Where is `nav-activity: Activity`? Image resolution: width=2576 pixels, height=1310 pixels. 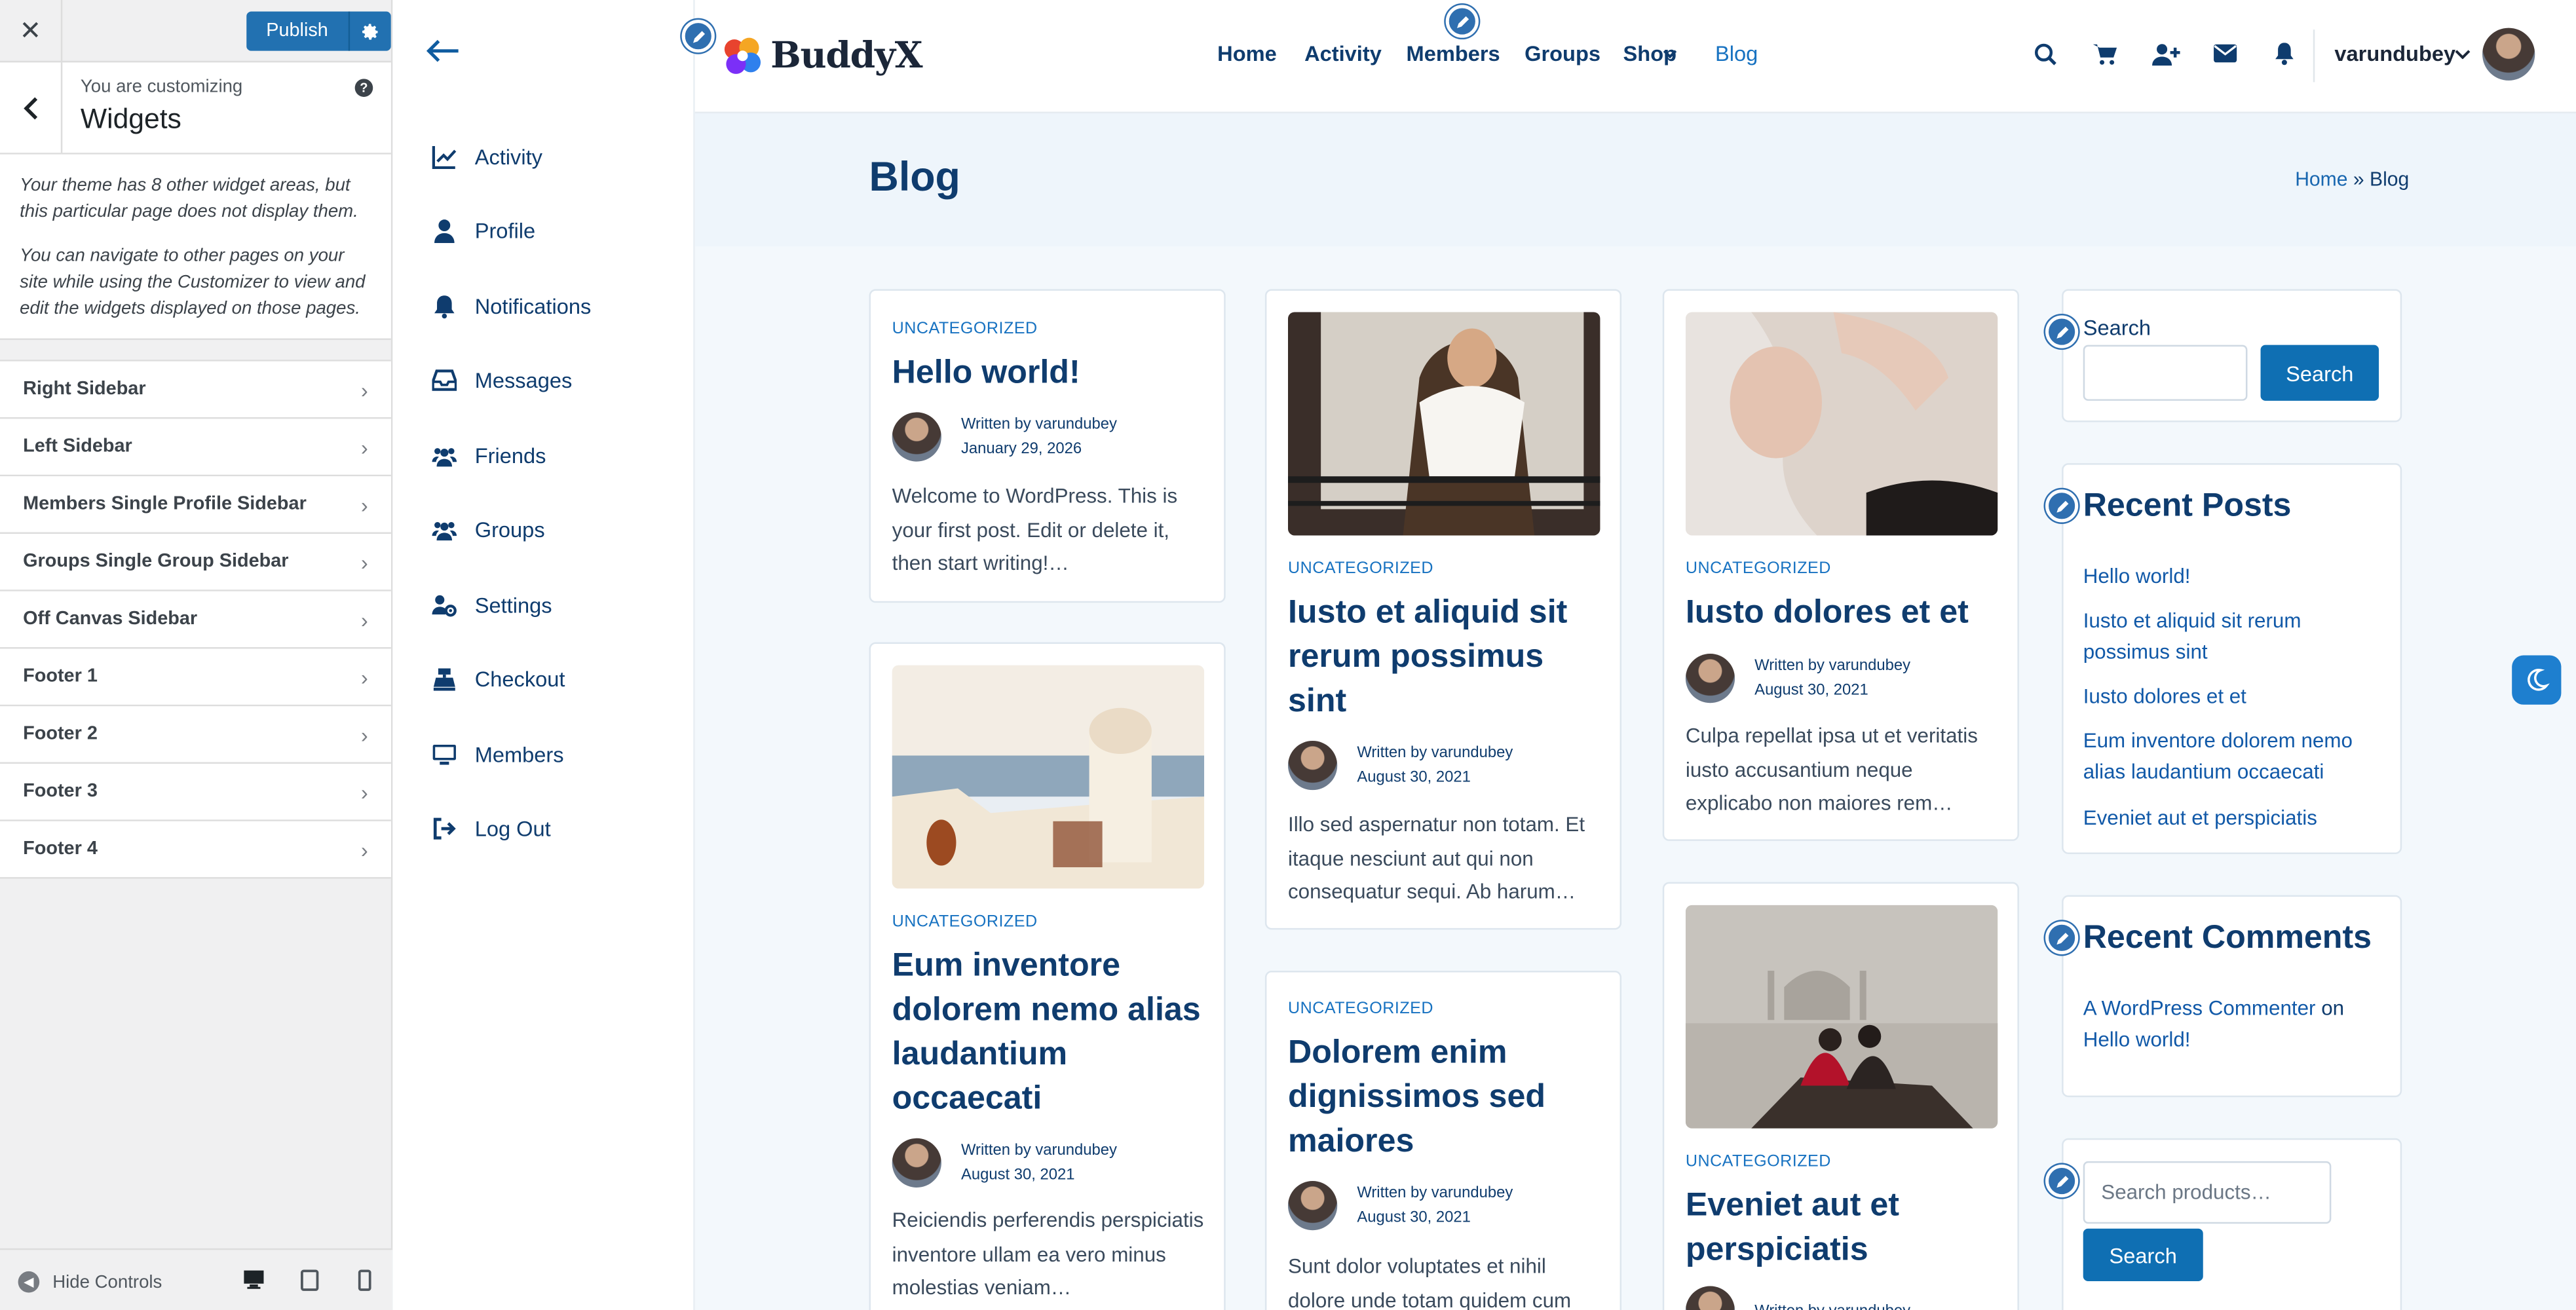
nav-activity: Activity is located at coordinates (1343, 54).